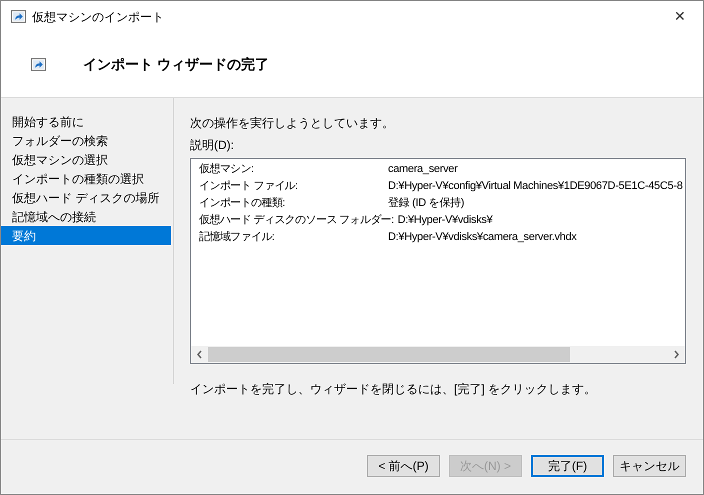 The image size is (704, 495). I want to click on summary-label: インポート ファイル:, so click(249, 186).